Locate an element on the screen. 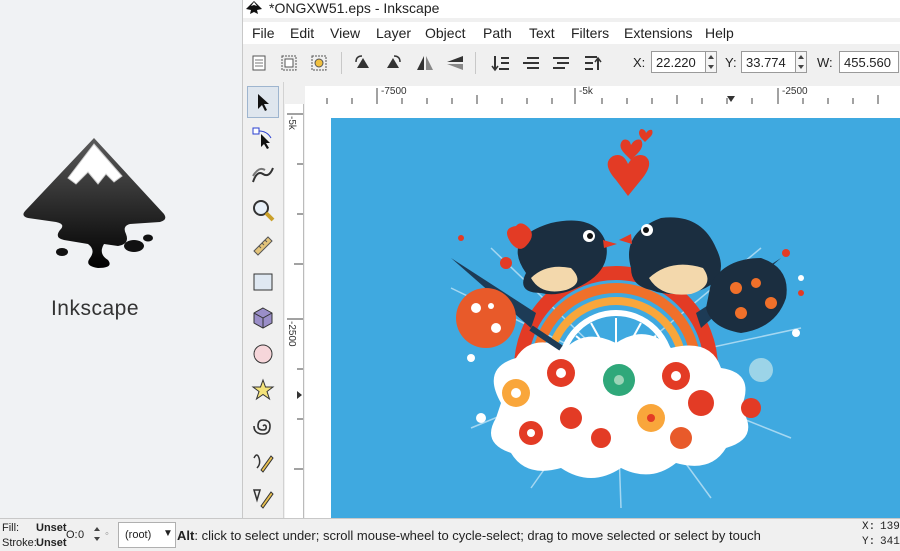  selector-tool-icon is located at coordinates (263, 102).